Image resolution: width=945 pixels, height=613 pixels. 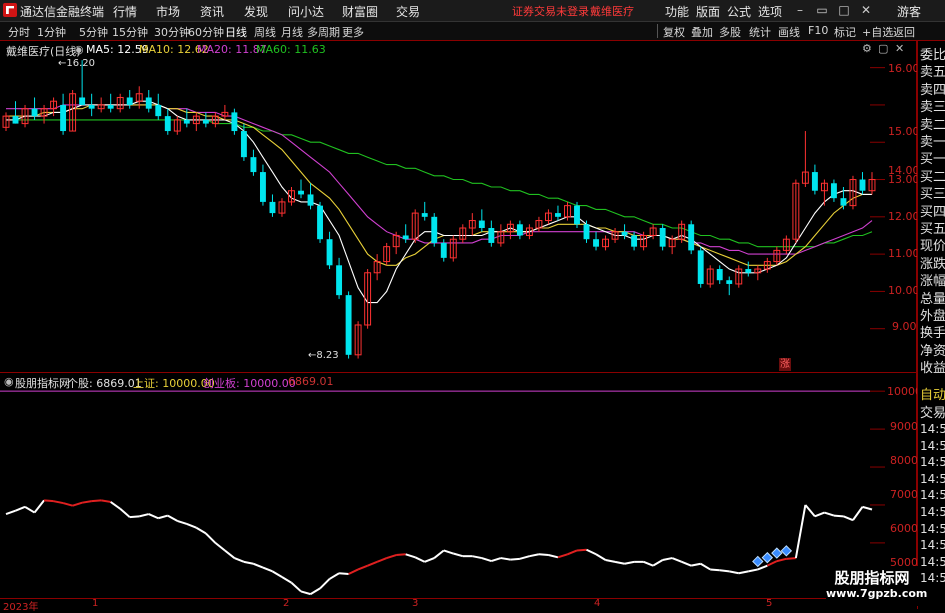 I want to click on guest-account: 游客, so click(x=909, y=11).